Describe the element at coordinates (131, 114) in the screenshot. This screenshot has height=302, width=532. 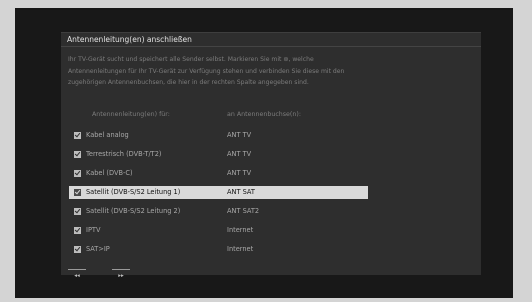
I see `column-header-lines: Antennenleitung(en) für:` at that location.